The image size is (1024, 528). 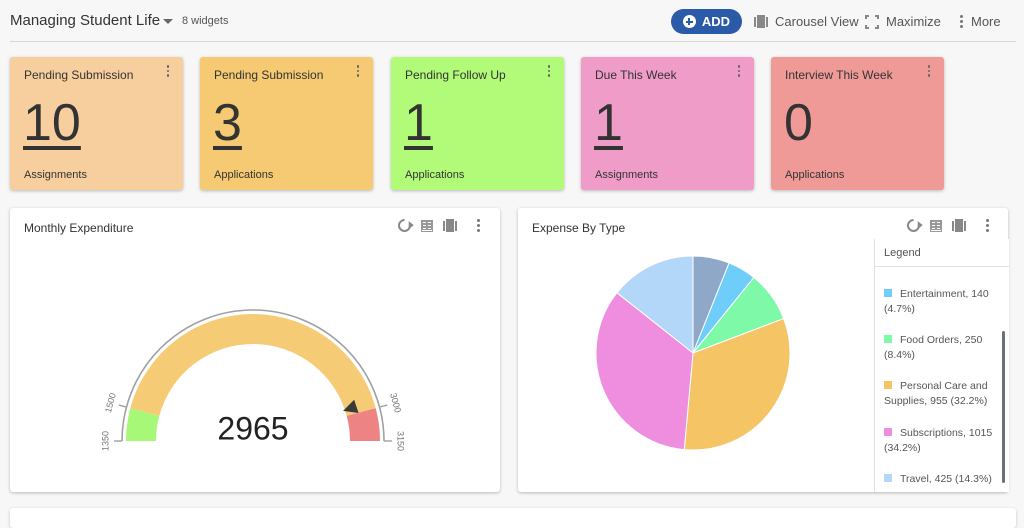 I want to click on legend-label: Food Orders, 250 (8.4%), so click(x=933, y=347).